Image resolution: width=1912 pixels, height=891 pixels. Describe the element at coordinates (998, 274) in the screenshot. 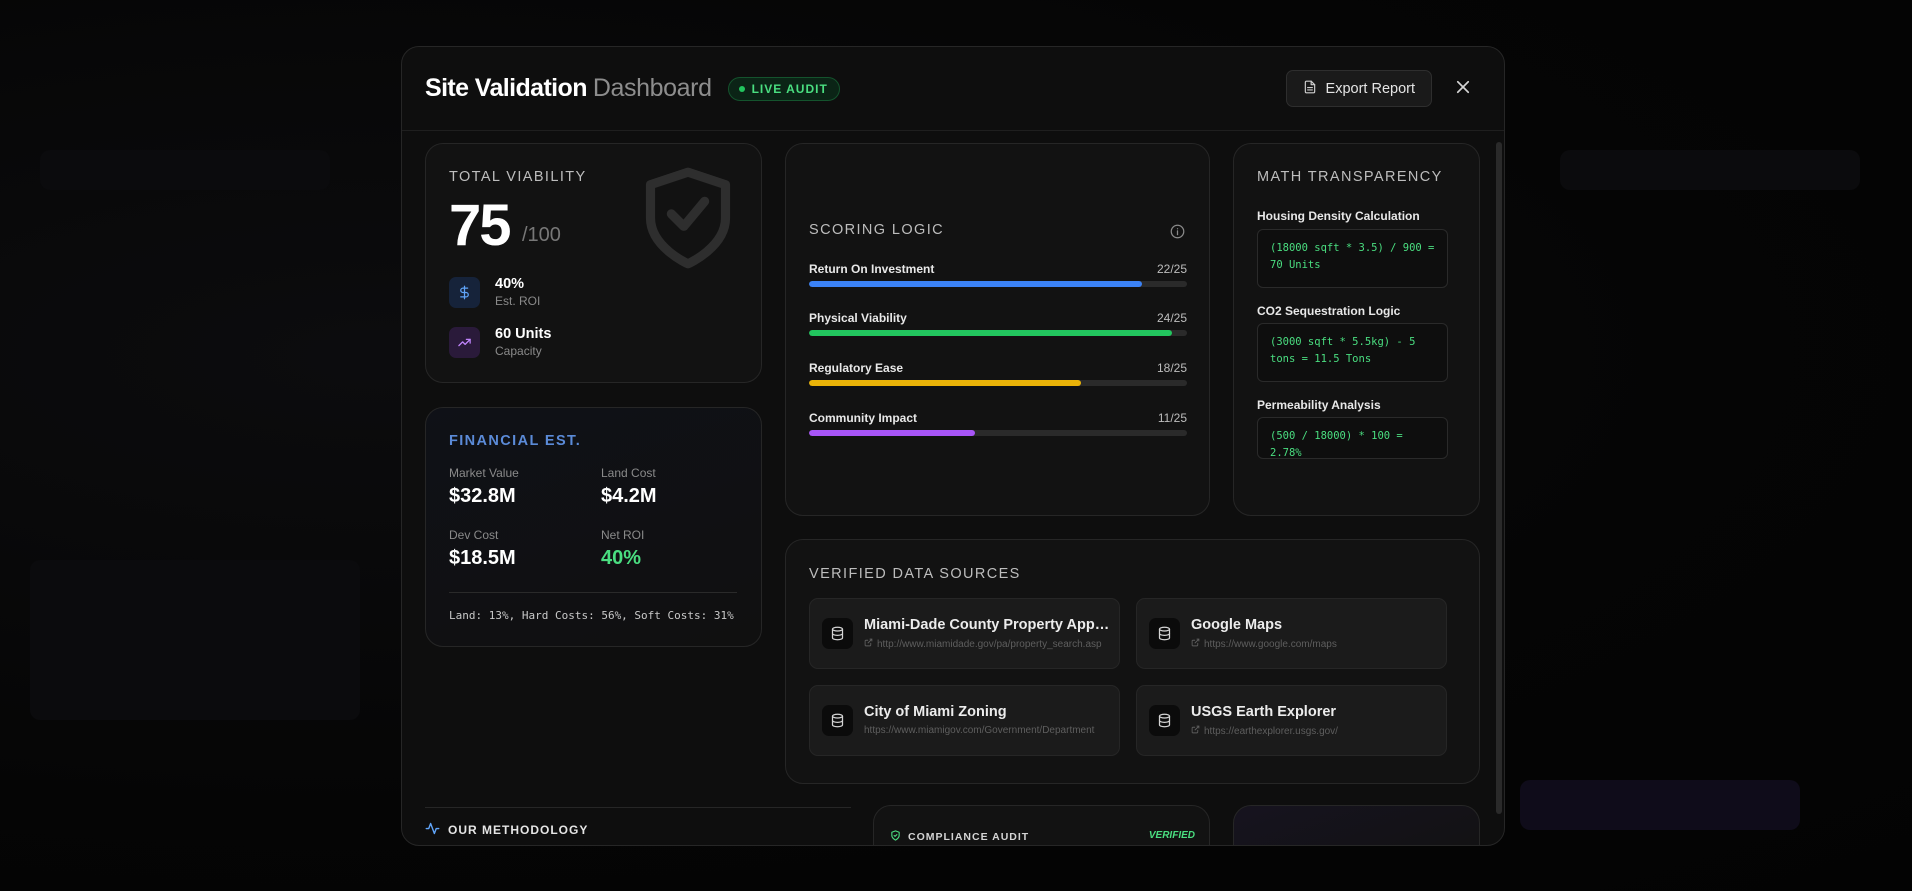

I see `score-bar-row: Return On Investment 22/25` at that location.